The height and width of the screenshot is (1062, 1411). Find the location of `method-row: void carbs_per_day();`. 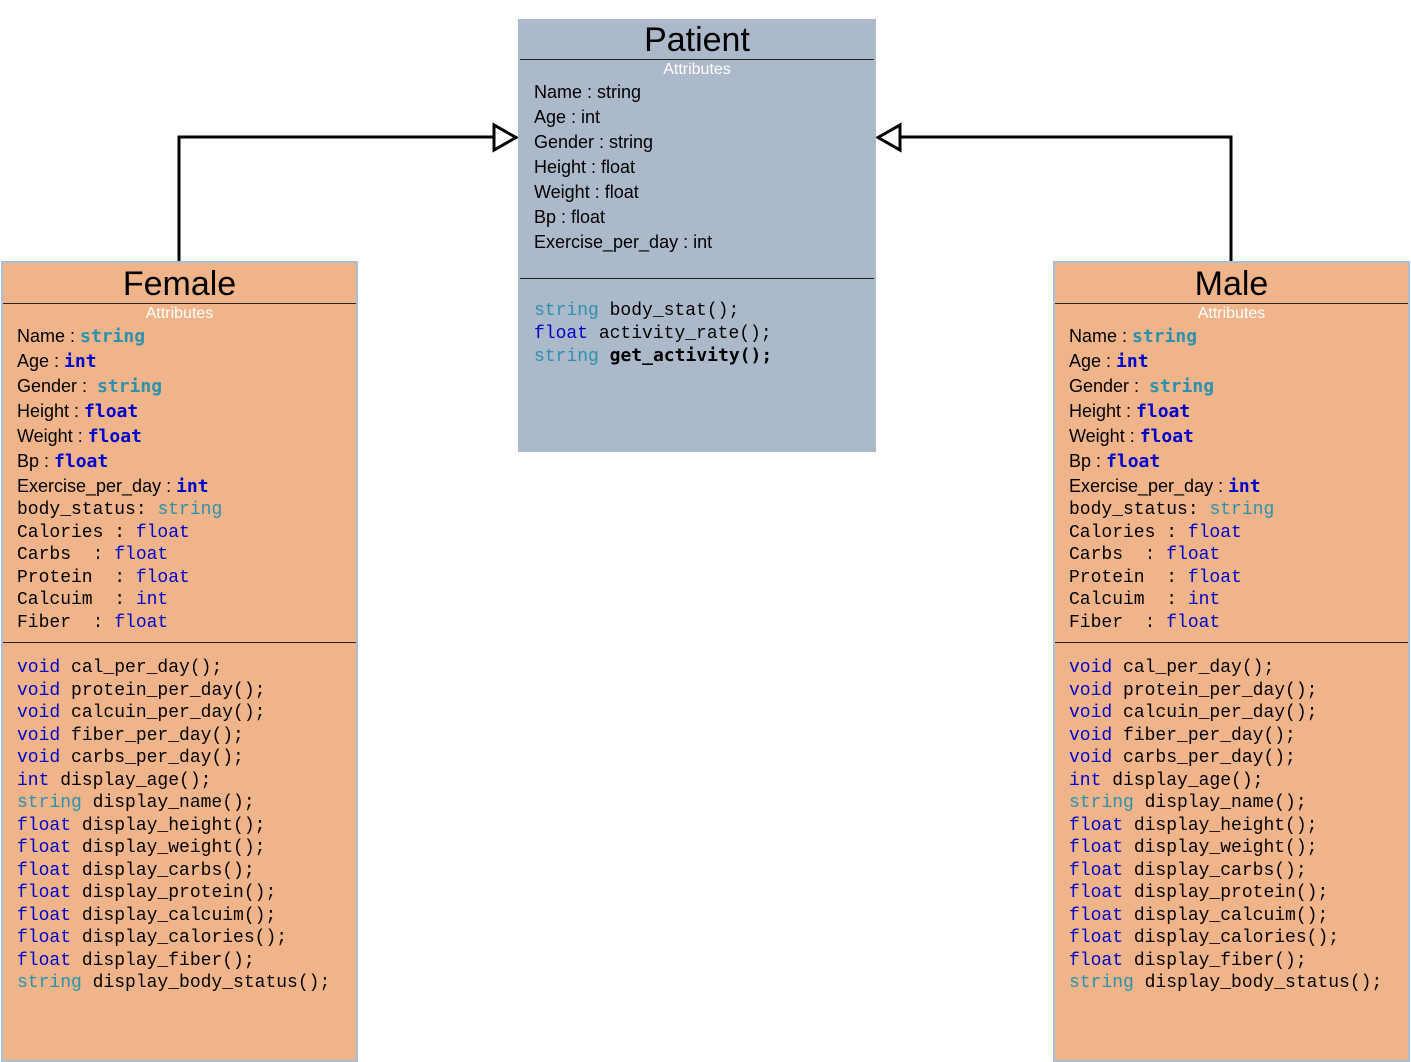

method-row: void carbs_per_day(); is located at coordinates (186, 758).